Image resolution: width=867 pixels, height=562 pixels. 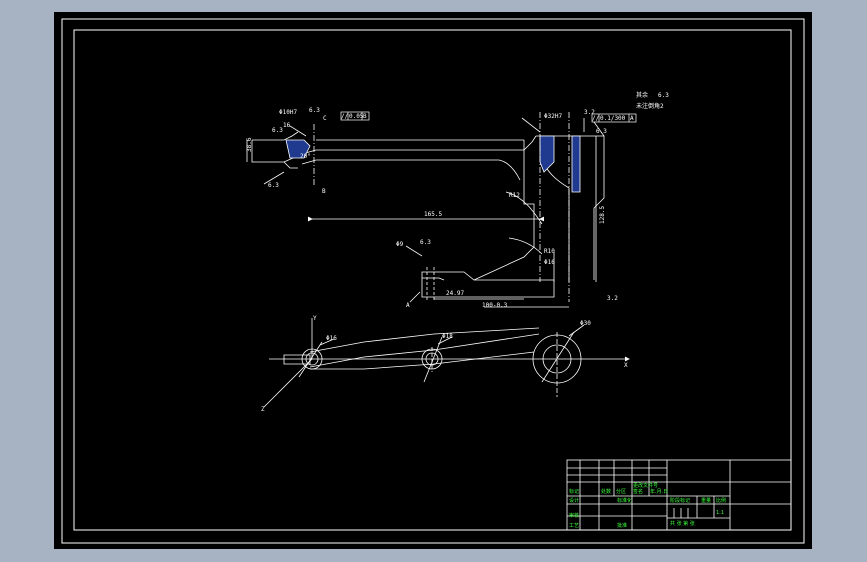 I want to click on gdt-left-symbol: //, so click(x=345, y=116).